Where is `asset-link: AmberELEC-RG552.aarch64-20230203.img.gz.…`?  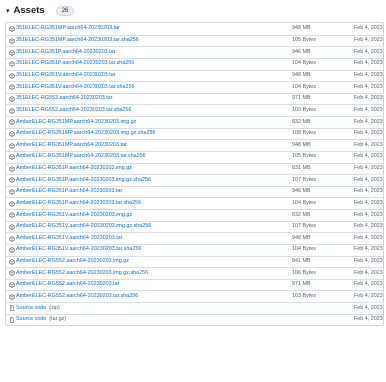 asset-link: AmberELEC-RG552.aarch64-20230203.img.gz.… is located at coordinates (82, 273).